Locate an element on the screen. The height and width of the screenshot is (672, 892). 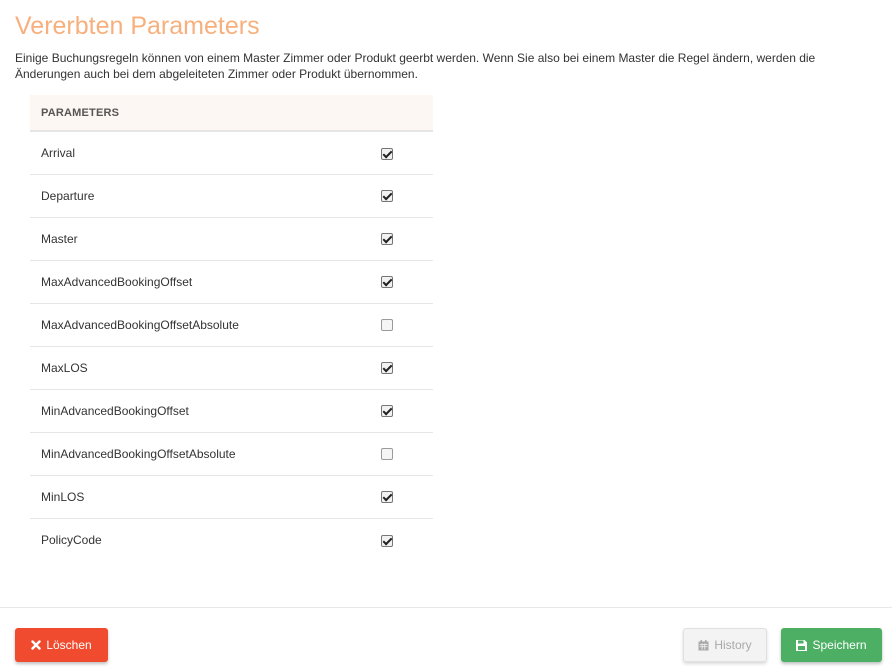
table-row: MaxAdvancedBookingOffset is located at coordinates (231, 282).